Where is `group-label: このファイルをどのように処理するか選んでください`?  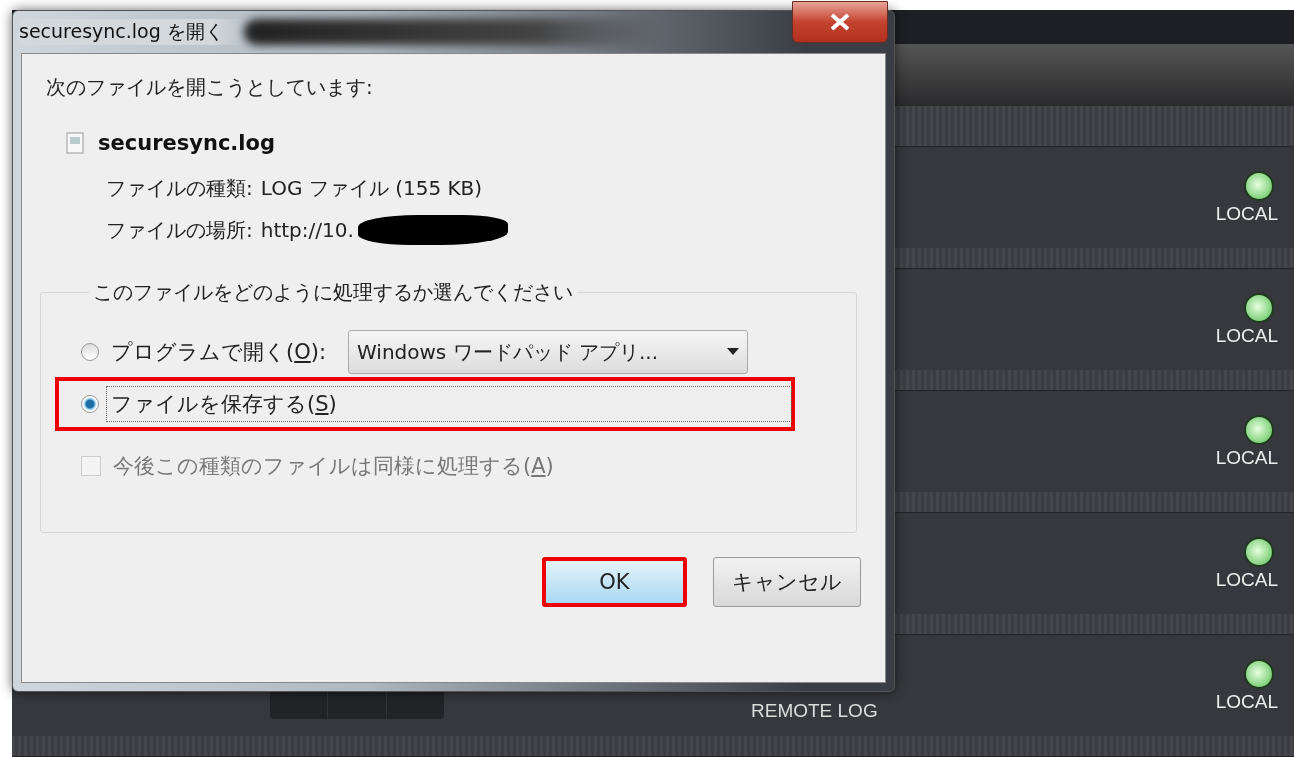 group-label: このファイルをどのように処理するか選んでください is located at coordinates (333, 292).